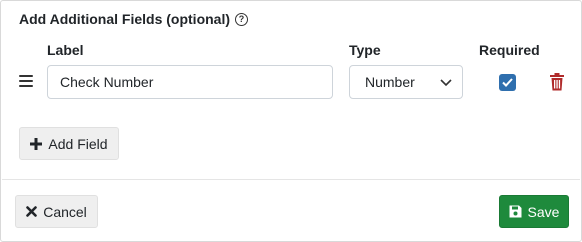 The image size is (582, 242). What do you see at coordinates (190, 82) in the screenshot?
I see `field-label-input` at bounding box center [190, 82].